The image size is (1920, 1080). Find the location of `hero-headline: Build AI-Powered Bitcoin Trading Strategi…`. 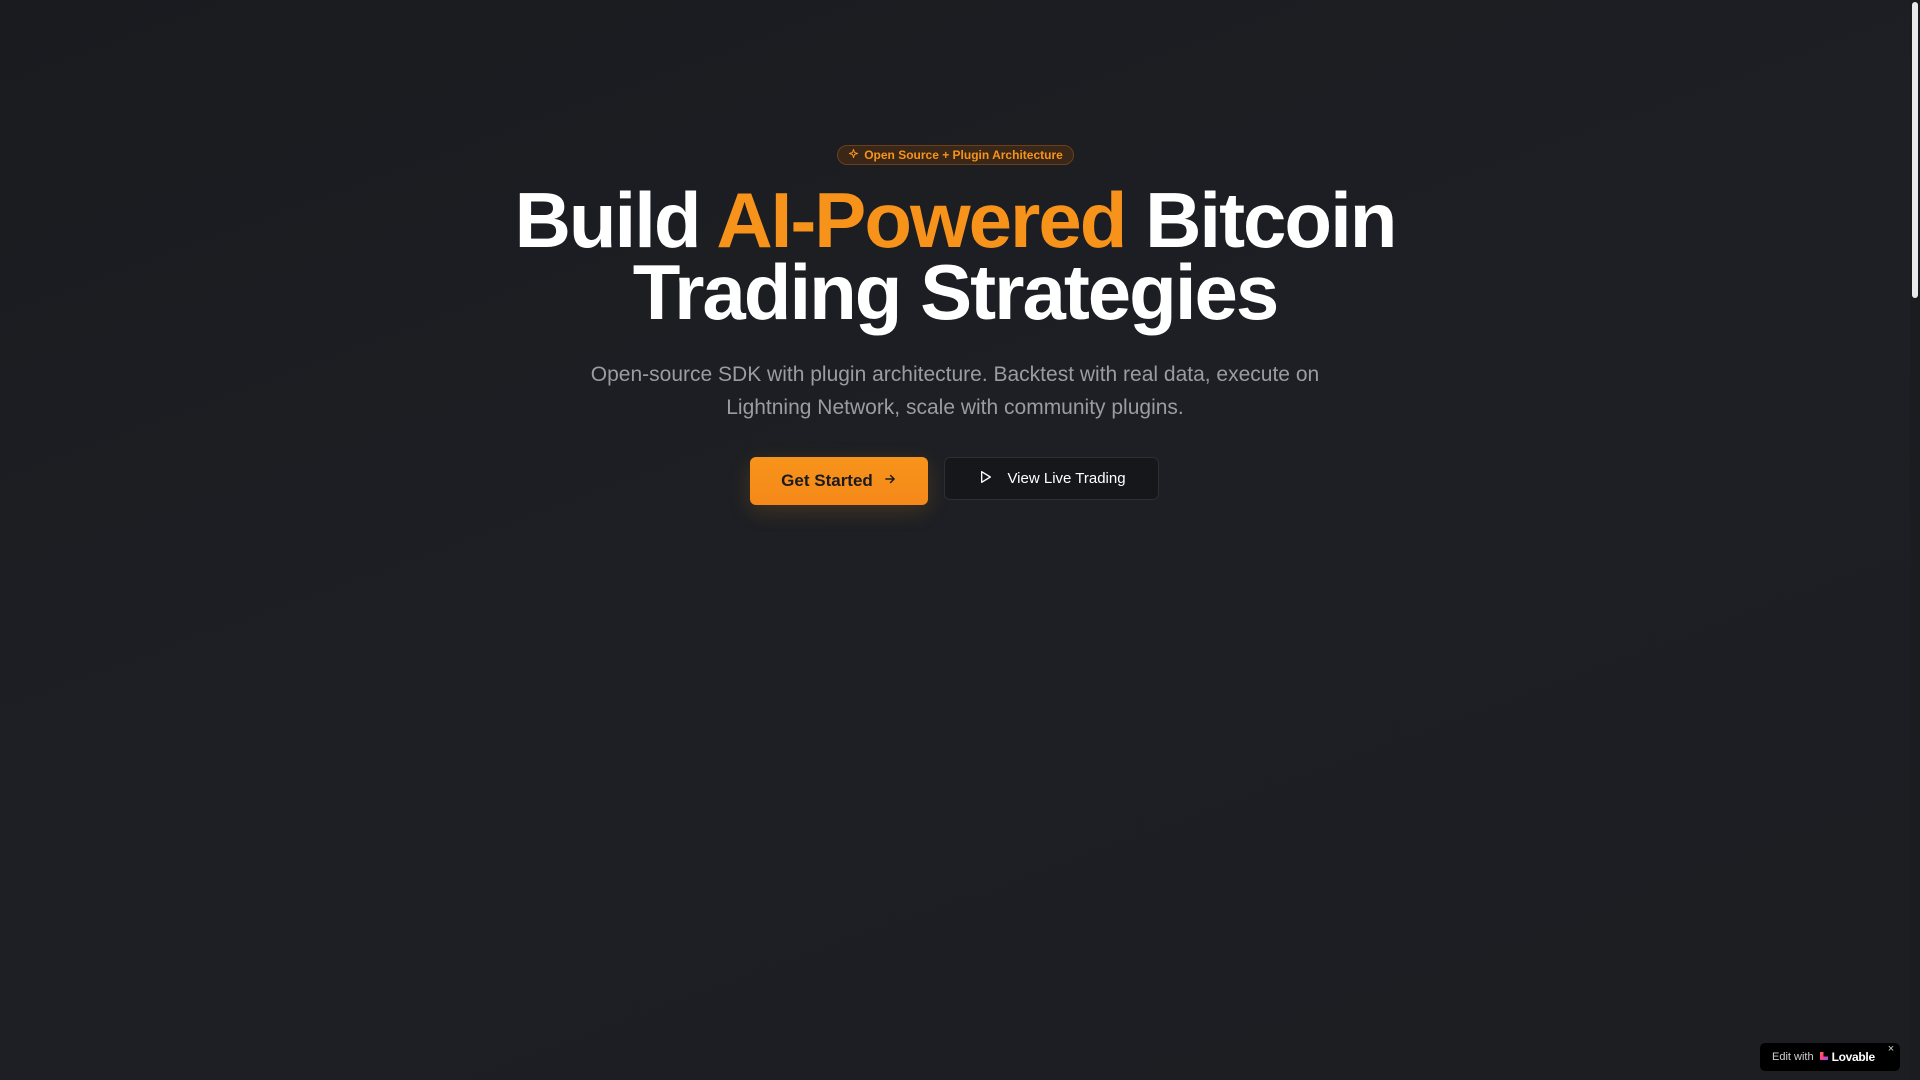

hero-headline: Build AI-Powered Bitcoin Trading Strategi… is located at coordinates (955, 256).